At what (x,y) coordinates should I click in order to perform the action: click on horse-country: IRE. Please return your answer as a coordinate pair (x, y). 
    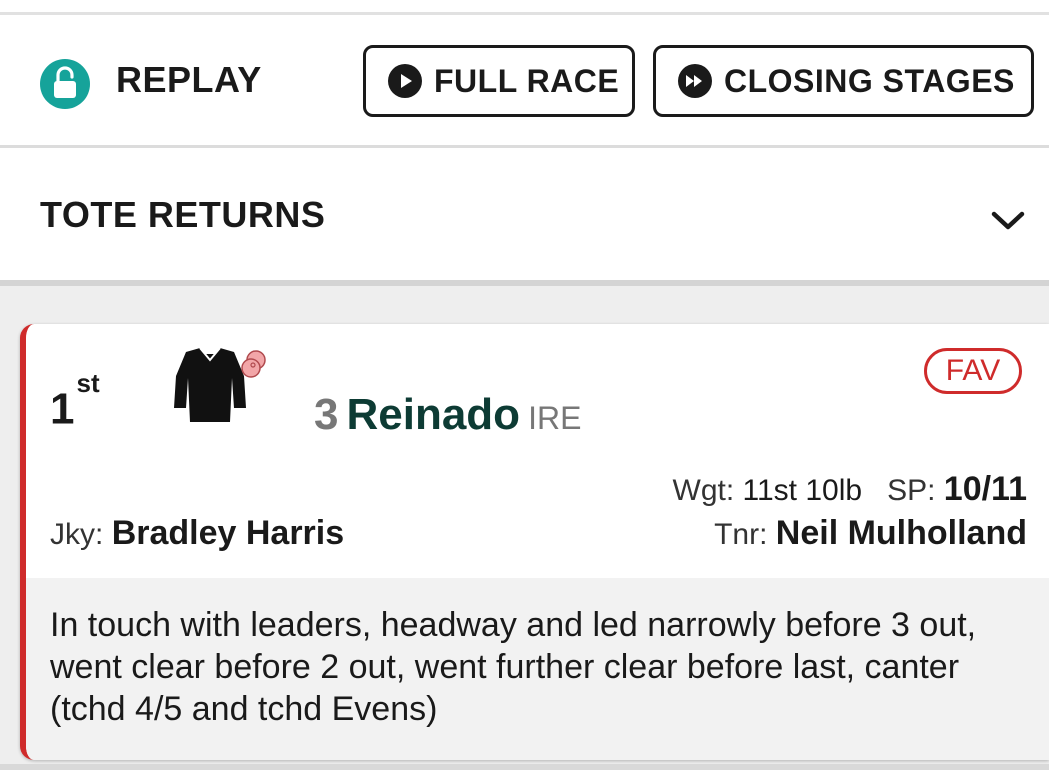
    Looking at the image, I should click on (555, 418).